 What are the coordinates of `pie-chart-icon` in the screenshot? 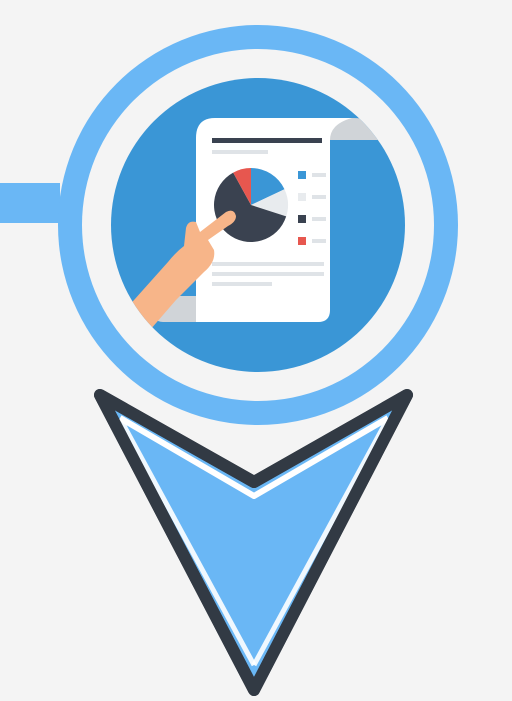 It's located at (250, 205).